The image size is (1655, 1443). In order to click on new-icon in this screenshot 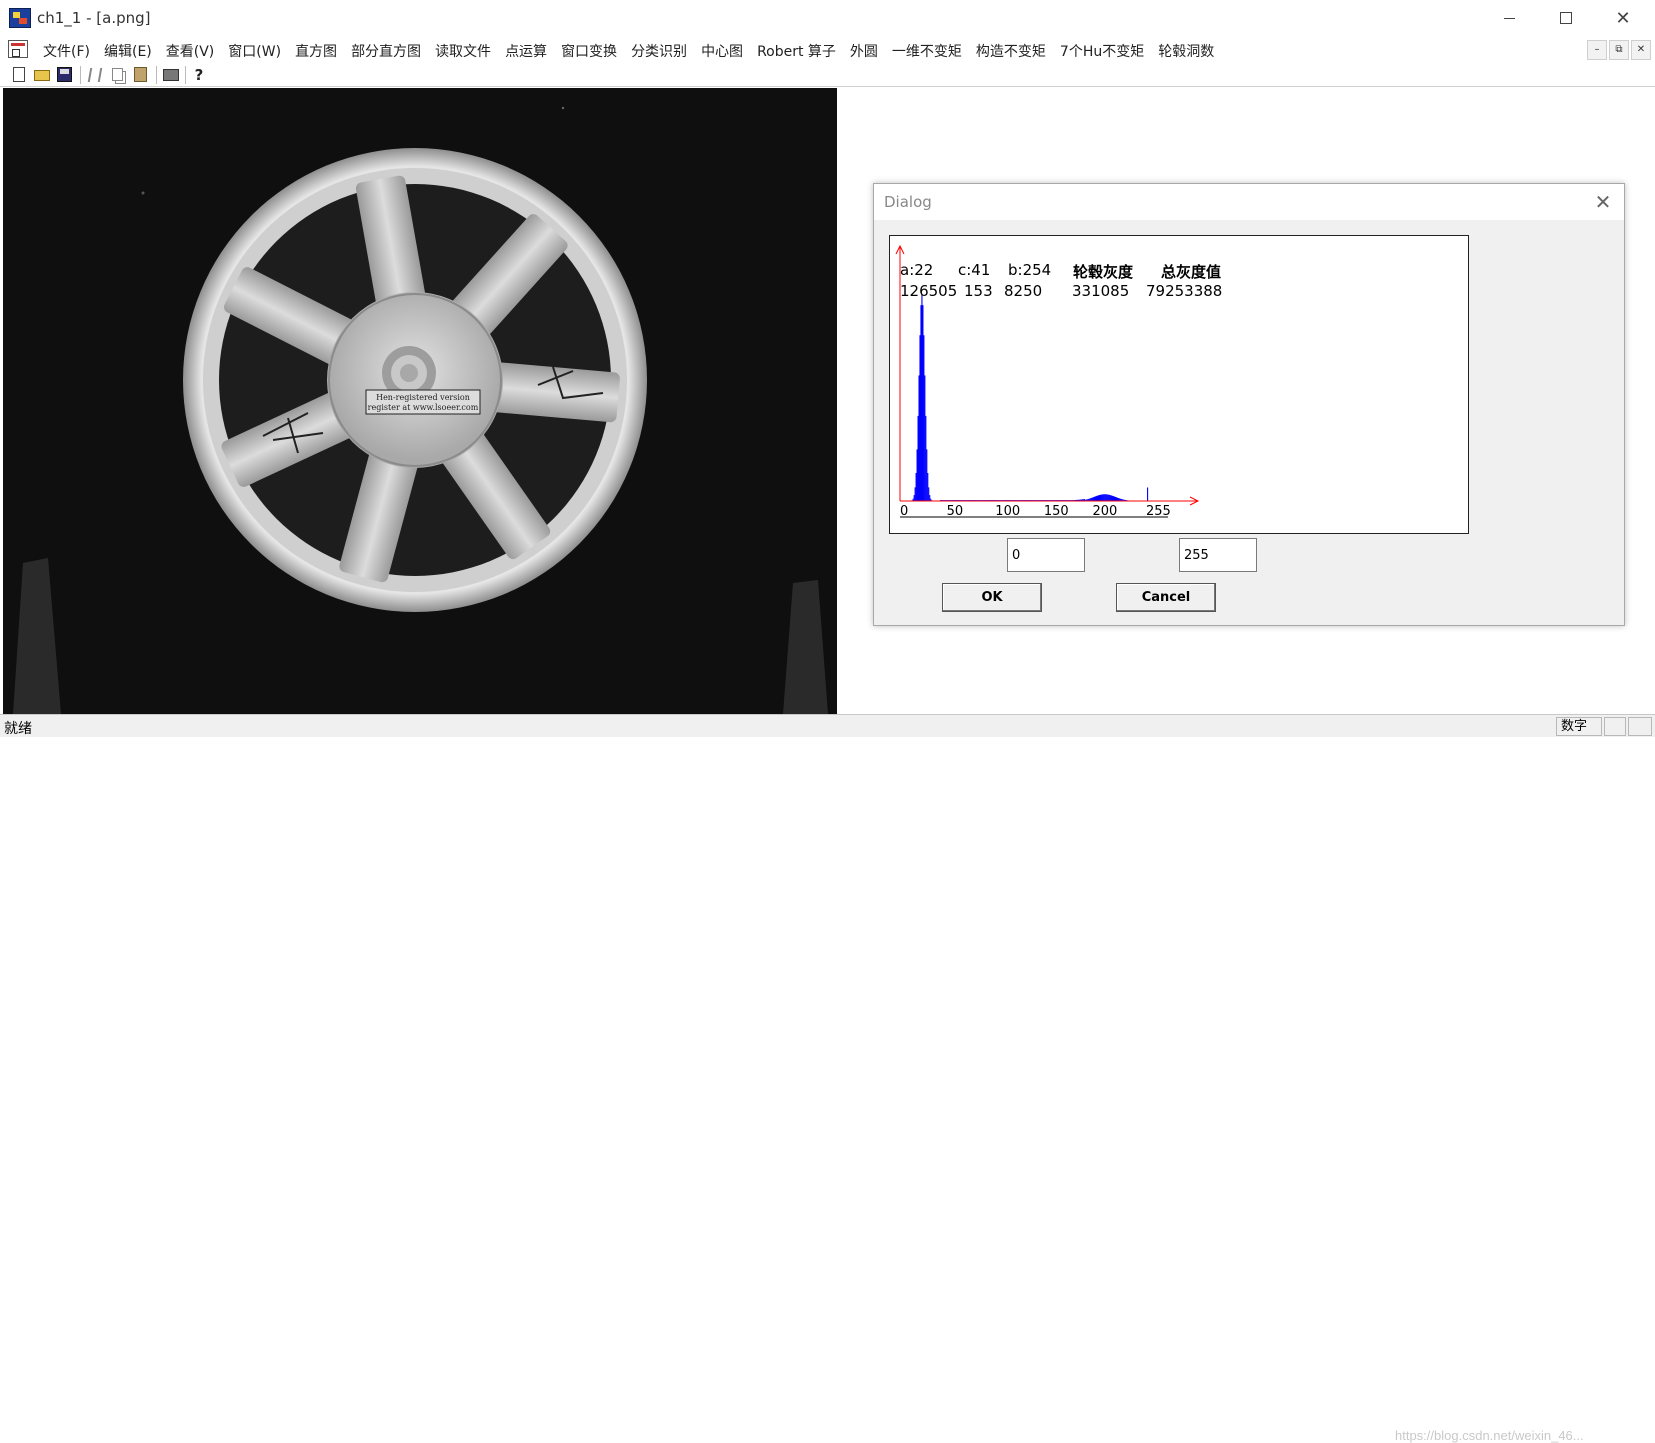, I will do `click(19, 75)`.